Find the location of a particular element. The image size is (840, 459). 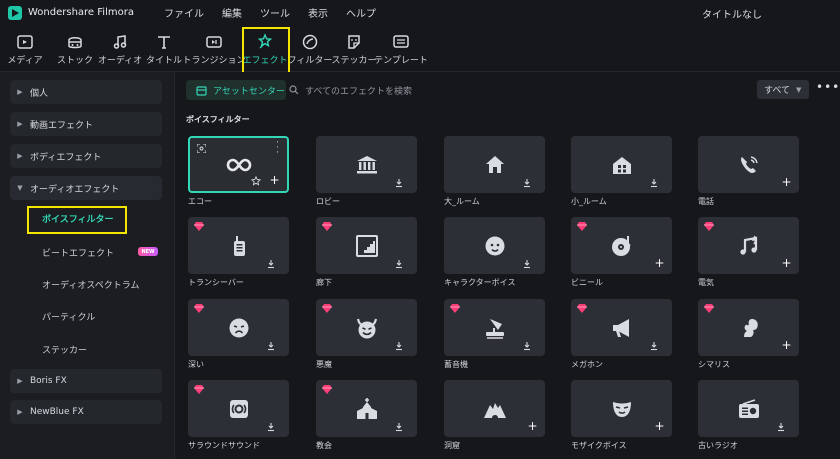

effect-label: ロビー is located at coordinates (328, 201).